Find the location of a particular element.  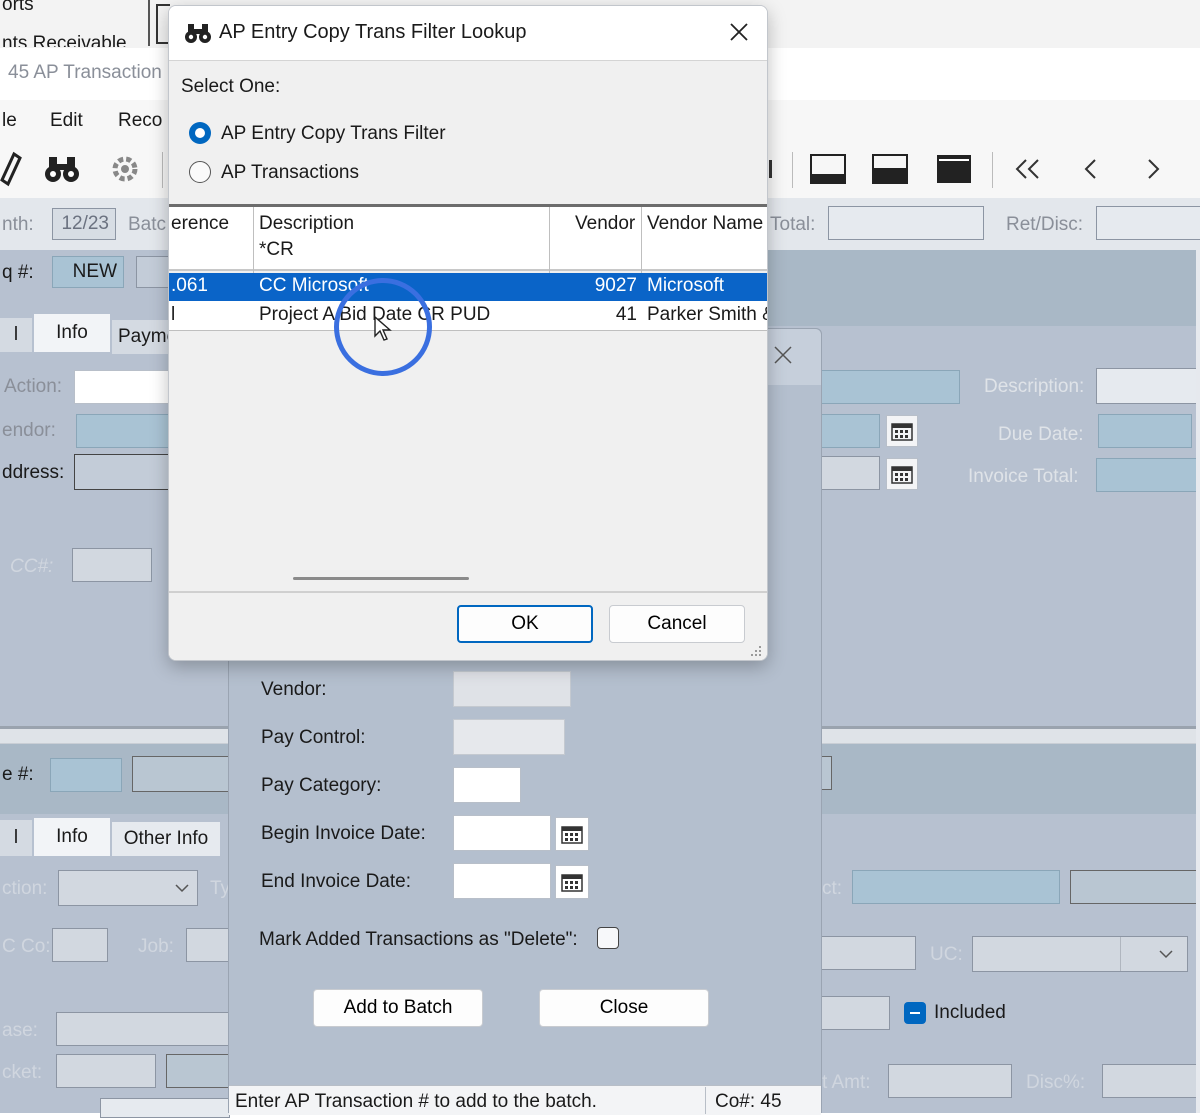

lower-uc-select is located at coordinates (1080, 954).